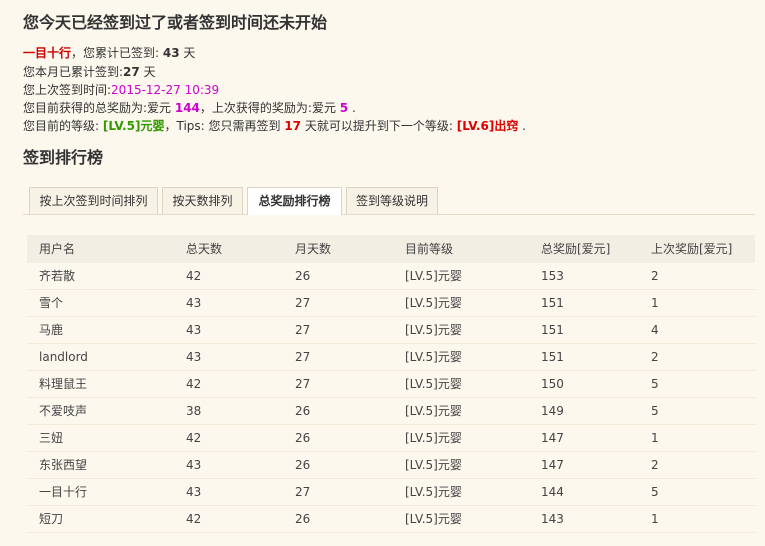  Describe the element at coordinates (344, 108) in the screenshot. I see `last-reward-value: 5` at that location.